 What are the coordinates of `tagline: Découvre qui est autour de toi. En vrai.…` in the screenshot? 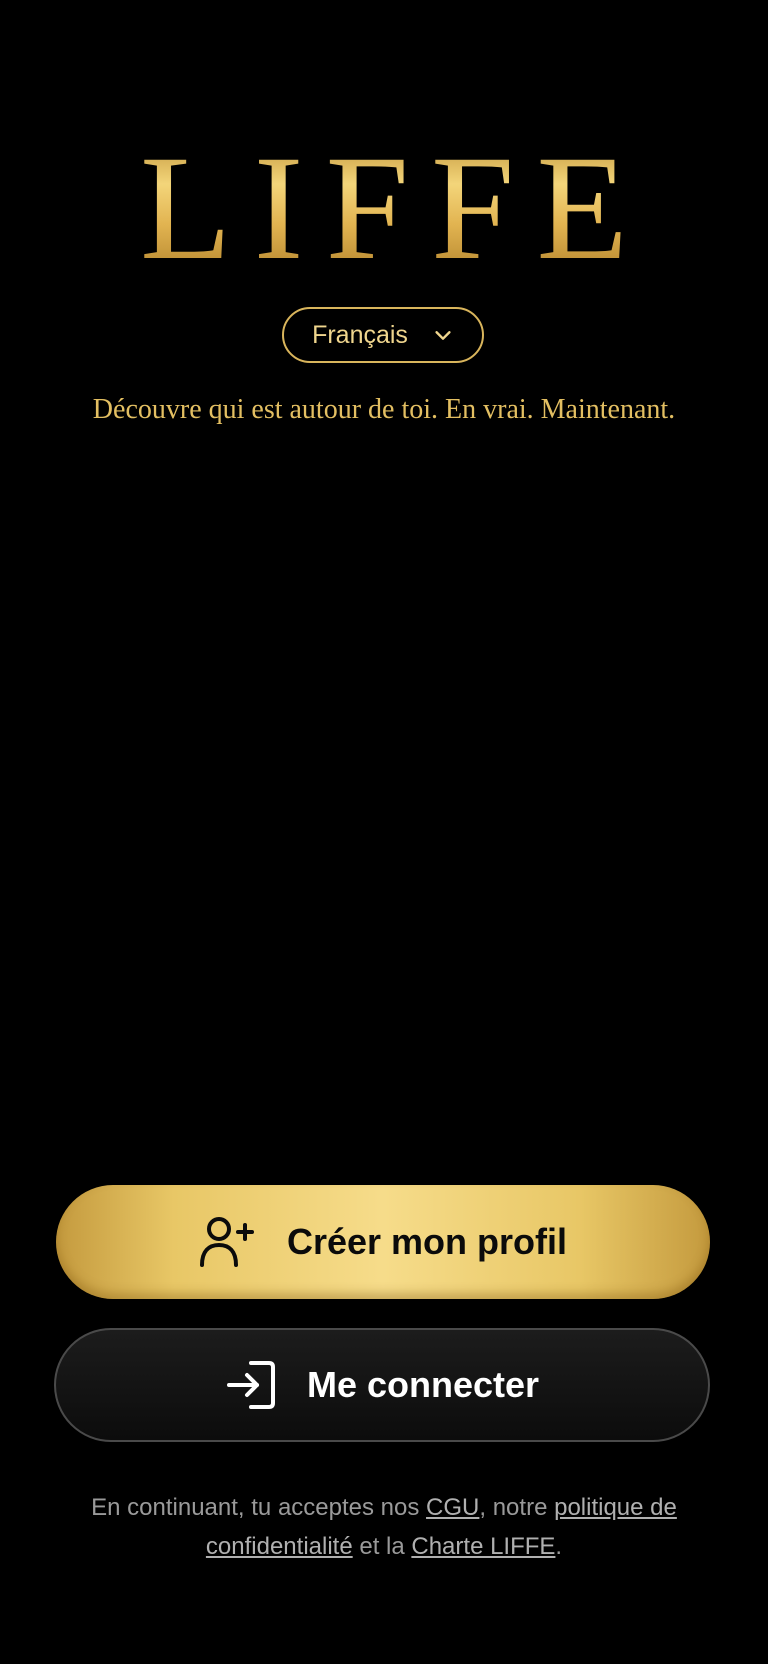 It's located at (384, 409).